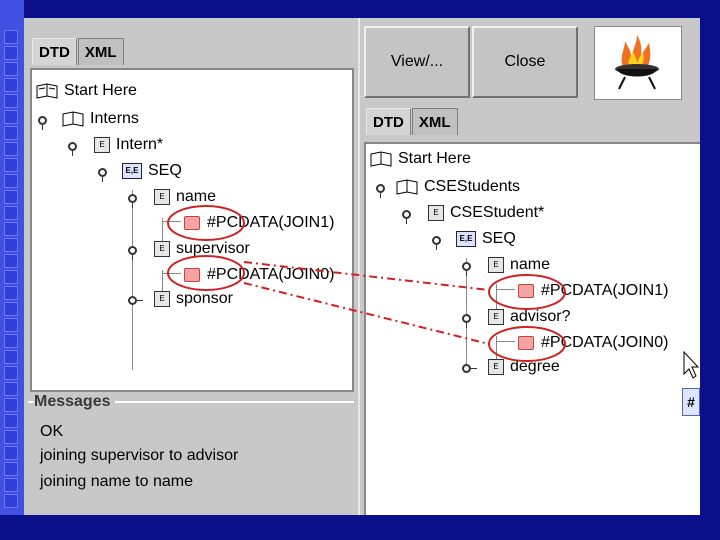  Describe the element at coordinates (366, 313) in the screenshot. I see `join-line-join0` at that location.